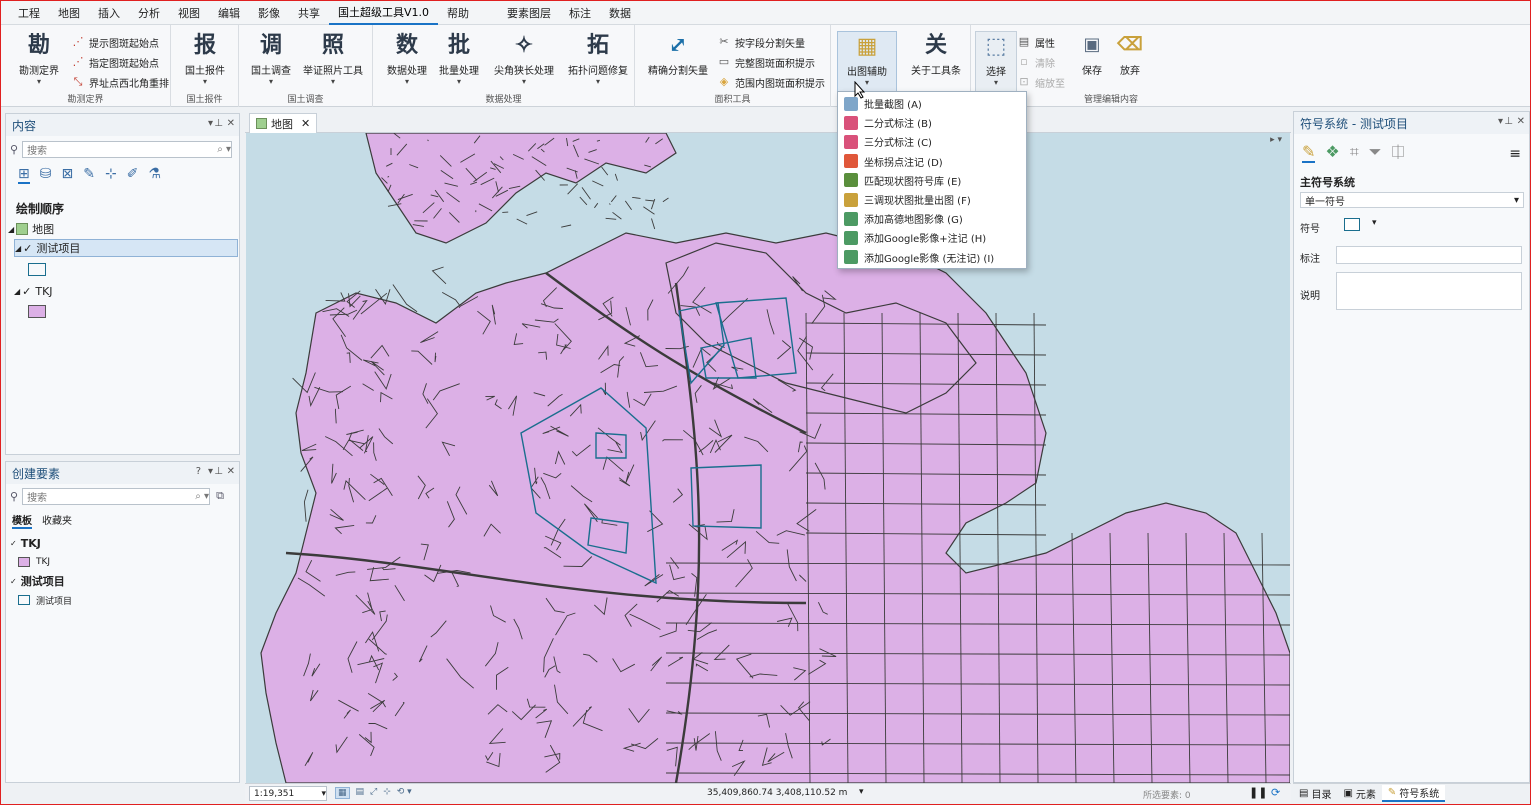 The width and height of the screenshot is (1531, 805). Describe the element at coordinates (34, 562) in the screenshot. I see `template-item-tkj: TKJ` at that location.